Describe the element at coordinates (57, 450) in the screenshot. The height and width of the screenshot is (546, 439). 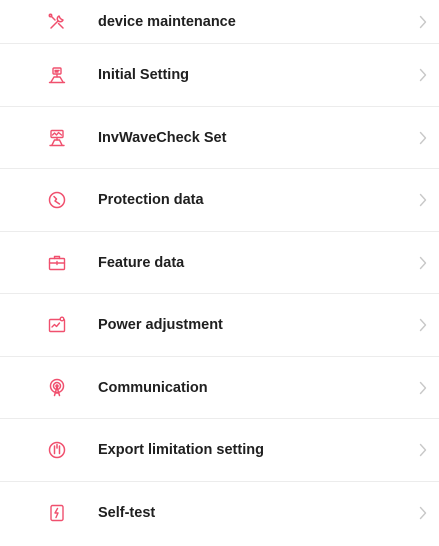
I see `export-limit-icon` at that location.